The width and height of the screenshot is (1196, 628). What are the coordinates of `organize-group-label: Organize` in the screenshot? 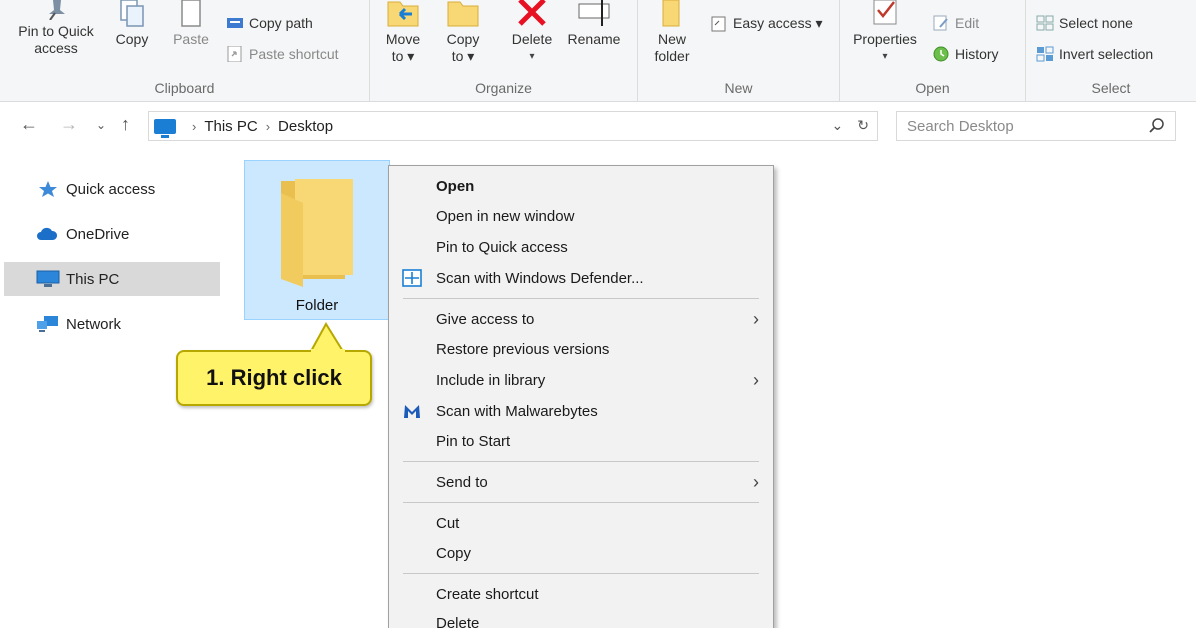 It's located at (503, 88).